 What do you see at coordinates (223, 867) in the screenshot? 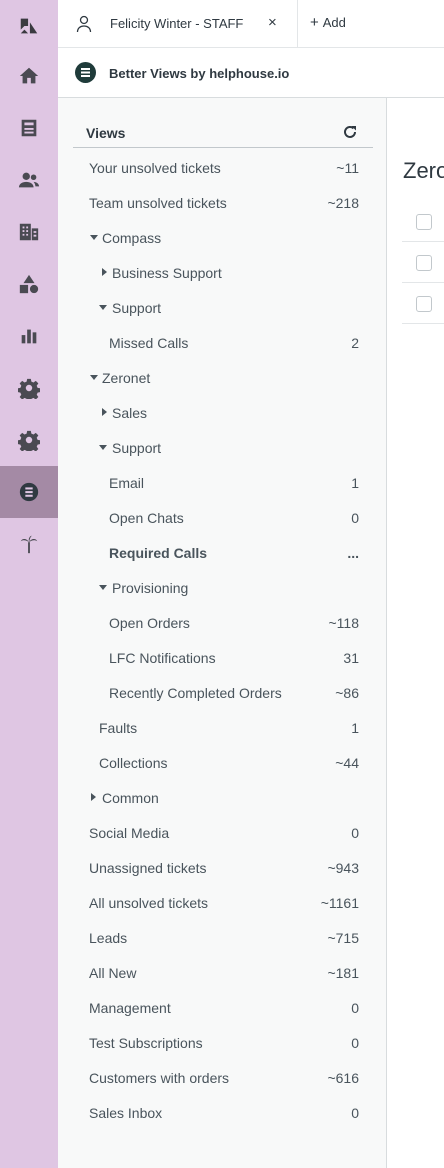
I see `view-row-unassigned: Unassigned tickets ~943` at bounding box center [223, 867].